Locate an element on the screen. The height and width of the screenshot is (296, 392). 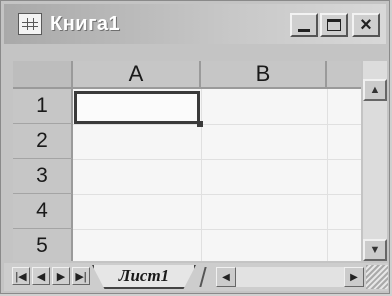
window-title: Книга1 is located at coordinates (85, 24).